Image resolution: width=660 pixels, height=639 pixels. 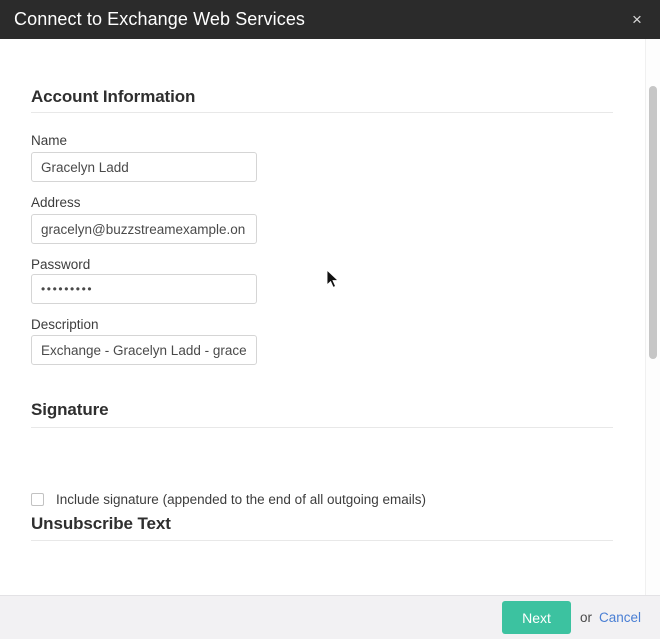 I want to click on or-label: or, so click(x=585, y=617).